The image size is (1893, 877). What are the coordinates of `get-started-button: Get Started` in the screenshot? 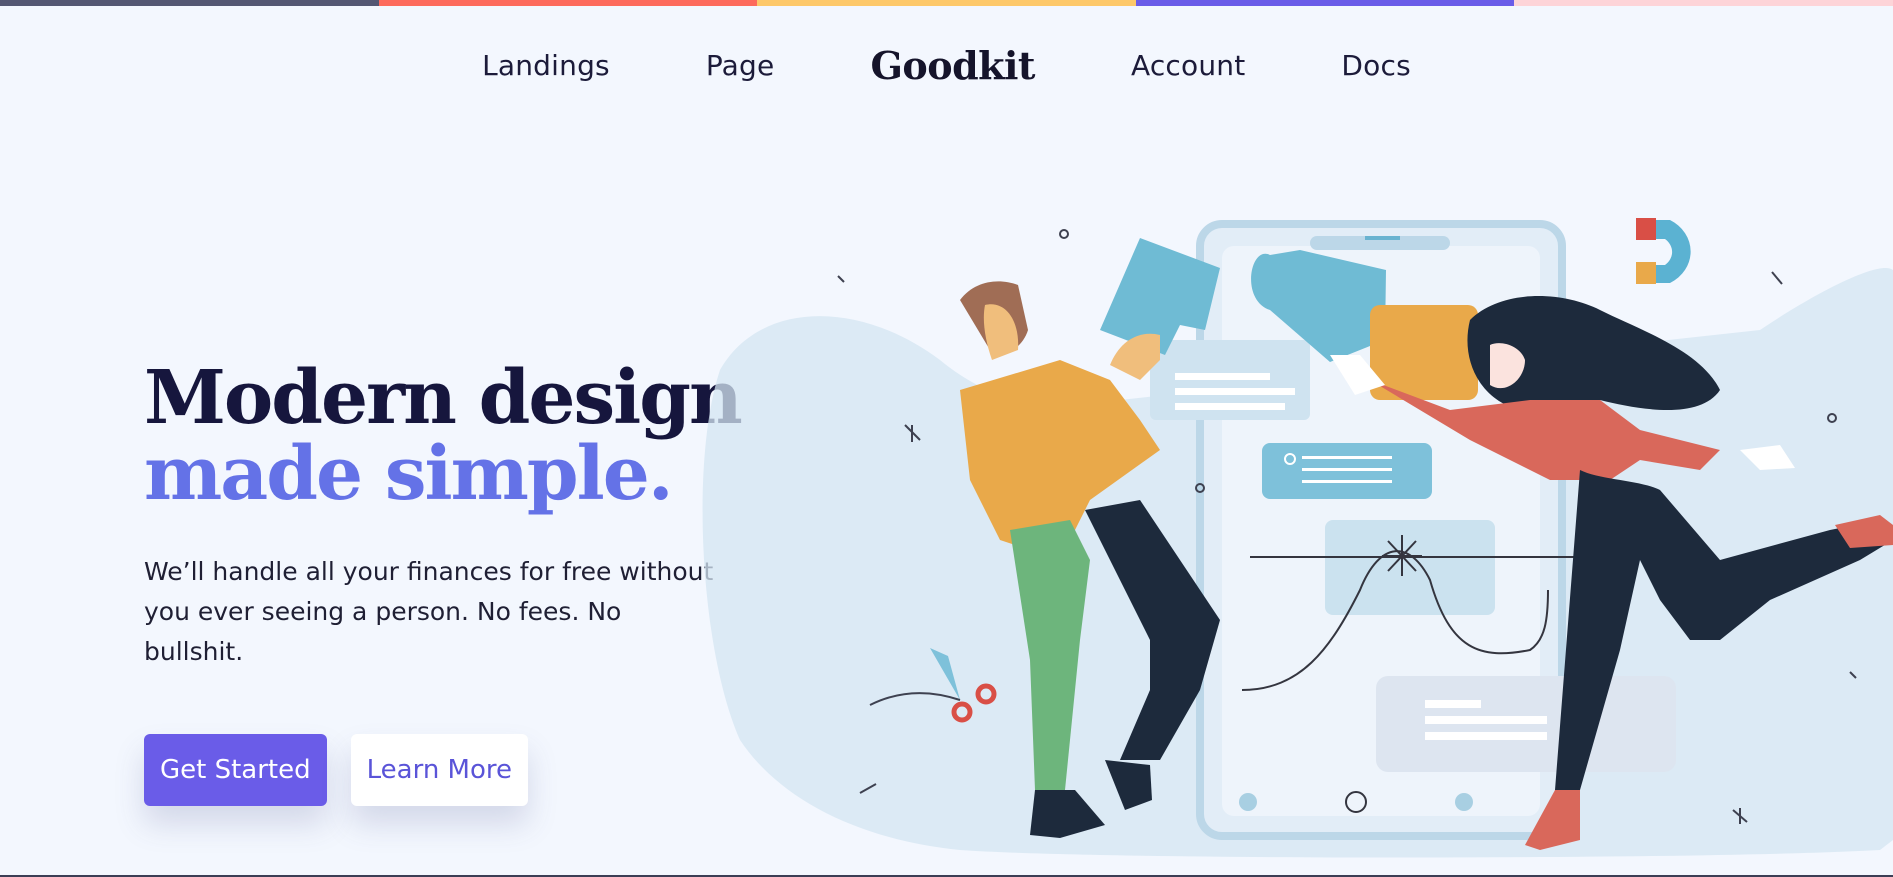 It's located at (235, 770).